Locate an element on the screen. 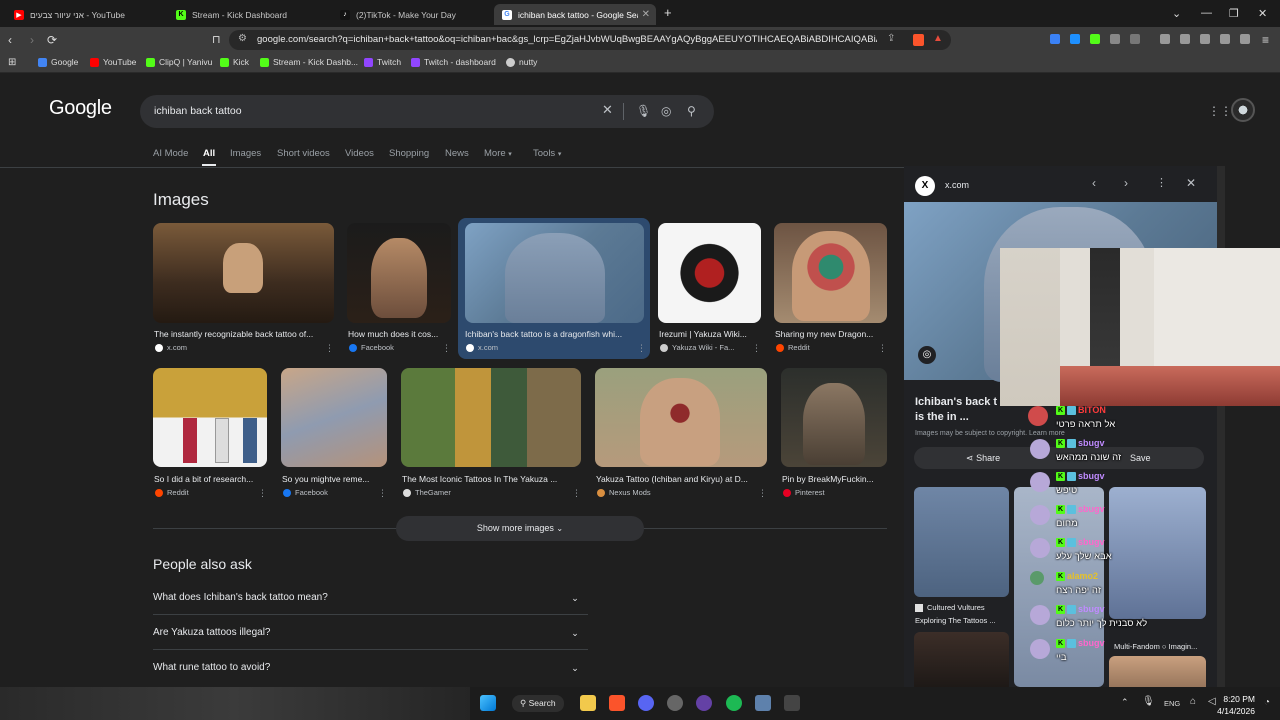 The height and width of the screenshot is (720, 1280). browser-tab-kick: K Stream - Kick Dashboard is located at coordinates (248, 14).